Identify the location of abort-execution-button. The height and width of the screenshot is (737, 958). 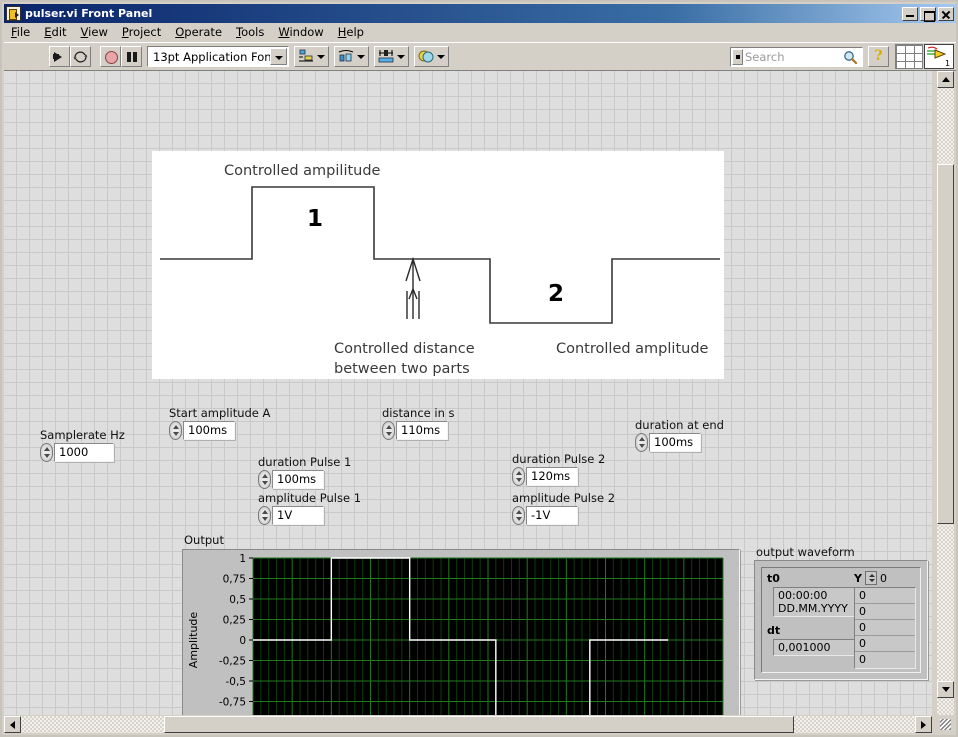
(110, 56).